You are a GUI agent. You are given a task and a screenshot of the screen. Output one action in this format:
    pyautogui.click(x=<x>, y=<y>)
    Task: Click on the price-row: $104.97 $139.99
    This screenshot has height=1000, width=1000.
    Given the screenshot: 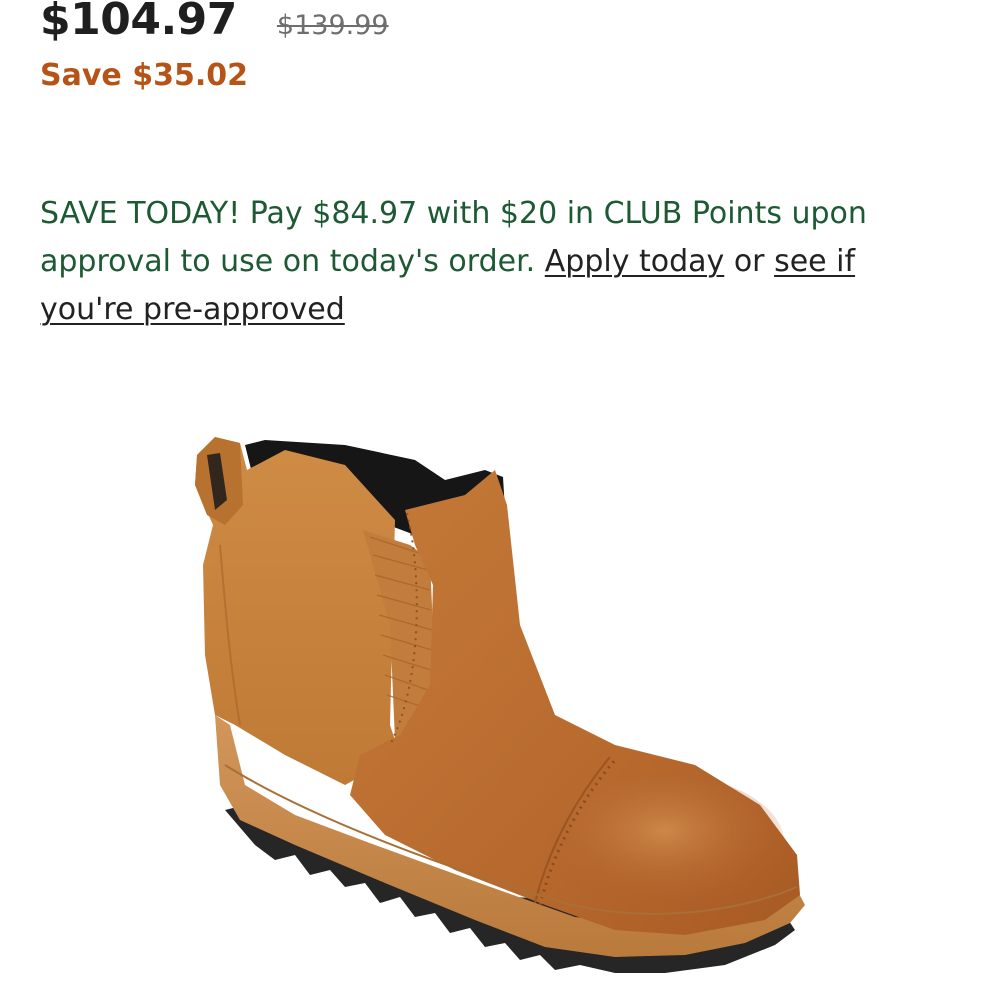 What is the action you would take?
    pyautogui.click(x=214, y=22)
    